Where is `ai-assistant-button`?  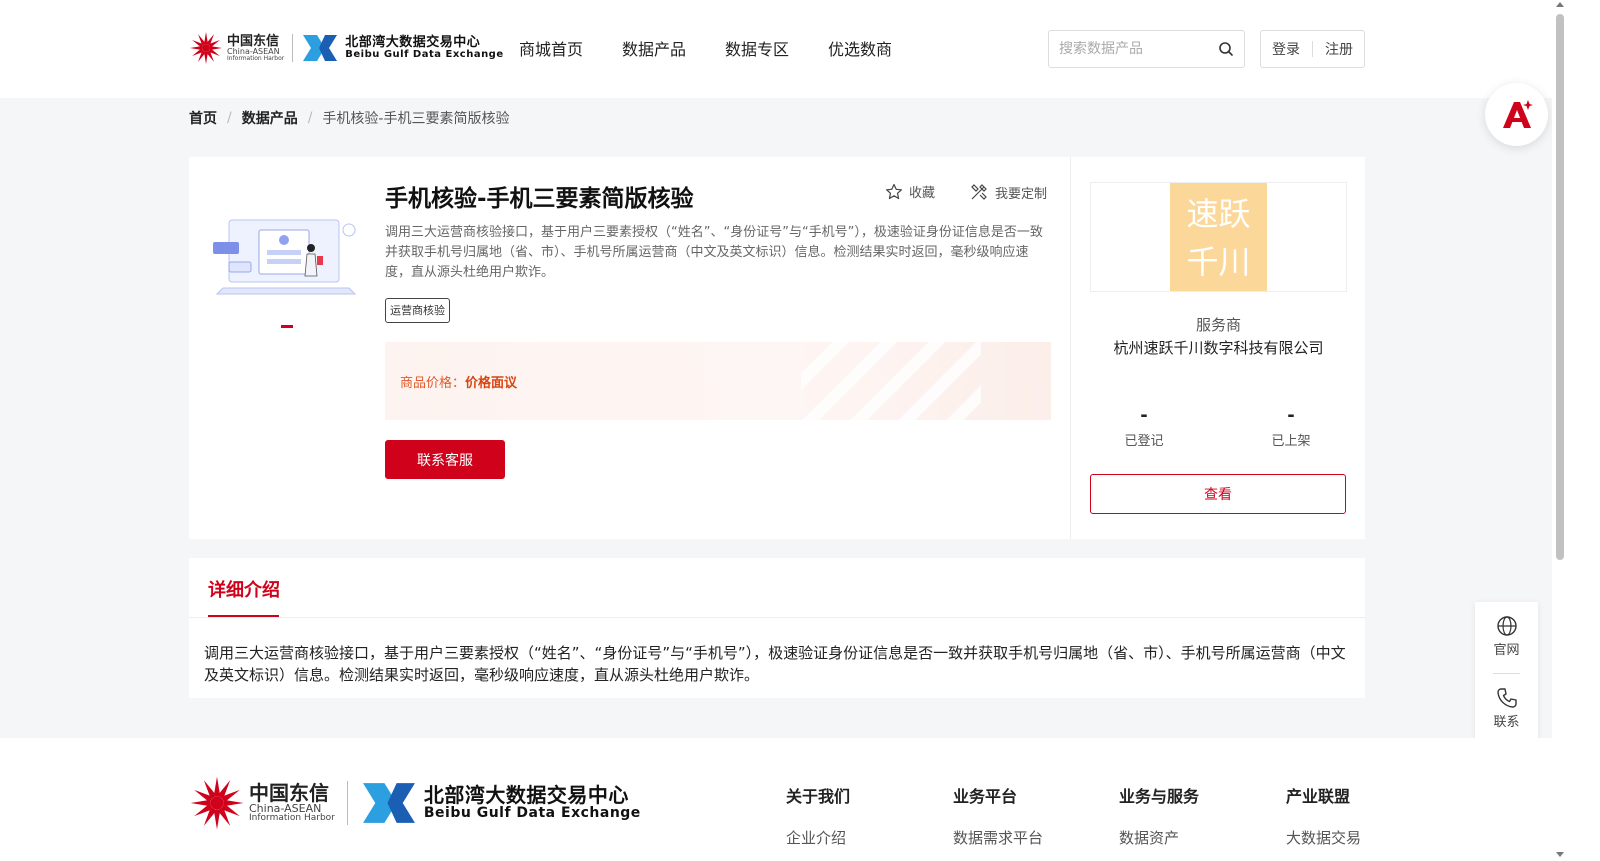
ai-assistant-button is located at coordinates (1516, 114).